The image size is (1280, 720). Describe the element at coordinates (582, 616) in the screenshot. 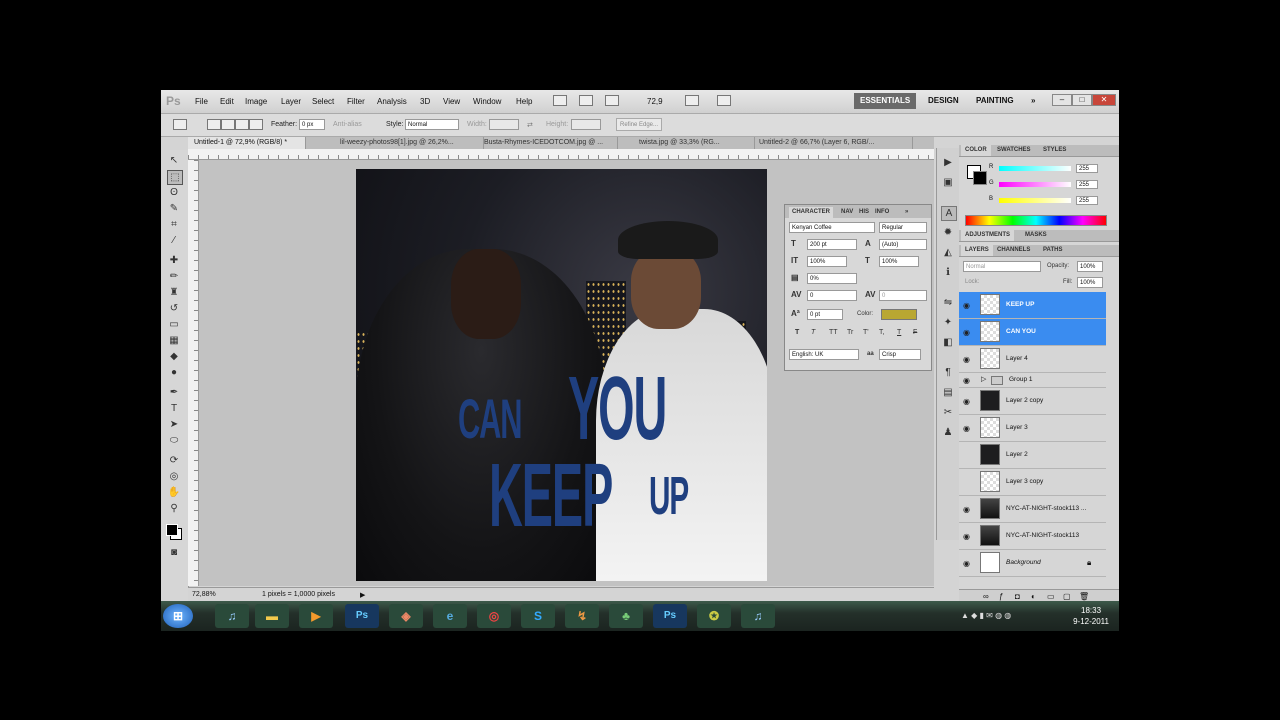

I see `app-taskbar-icon: ↯` at that location.